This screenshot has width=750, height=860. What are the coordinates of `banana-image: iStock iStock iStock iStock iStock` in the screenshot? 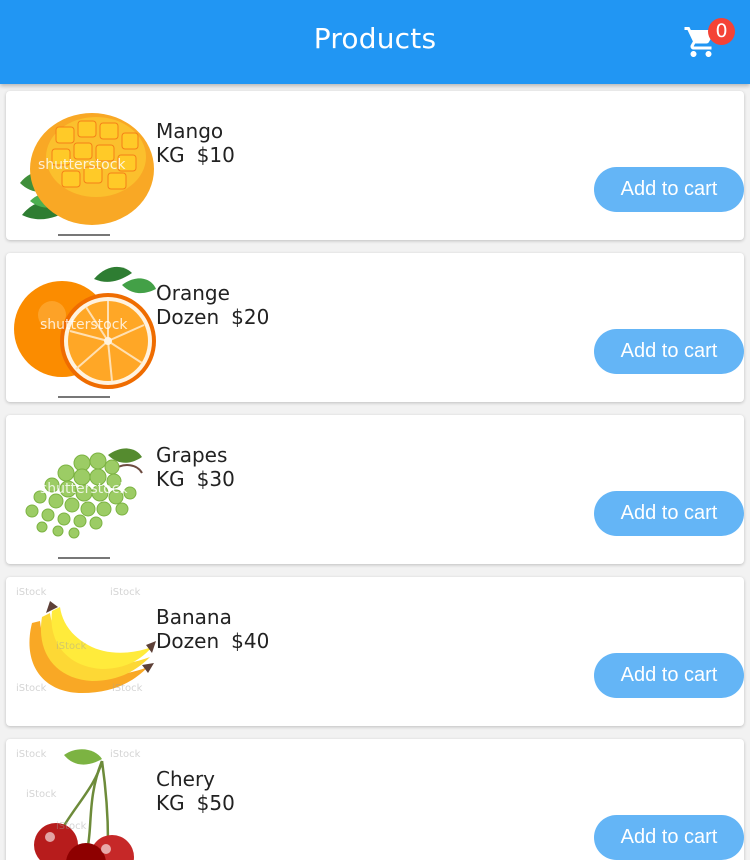 It's located at (86, 640).